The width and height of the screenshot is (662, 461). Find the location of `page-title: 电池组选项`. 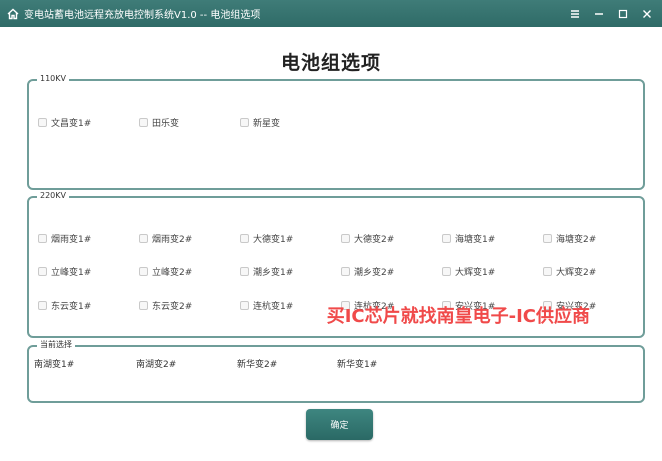

page-title: 电池组选项 is located at coordinates (330, 63).